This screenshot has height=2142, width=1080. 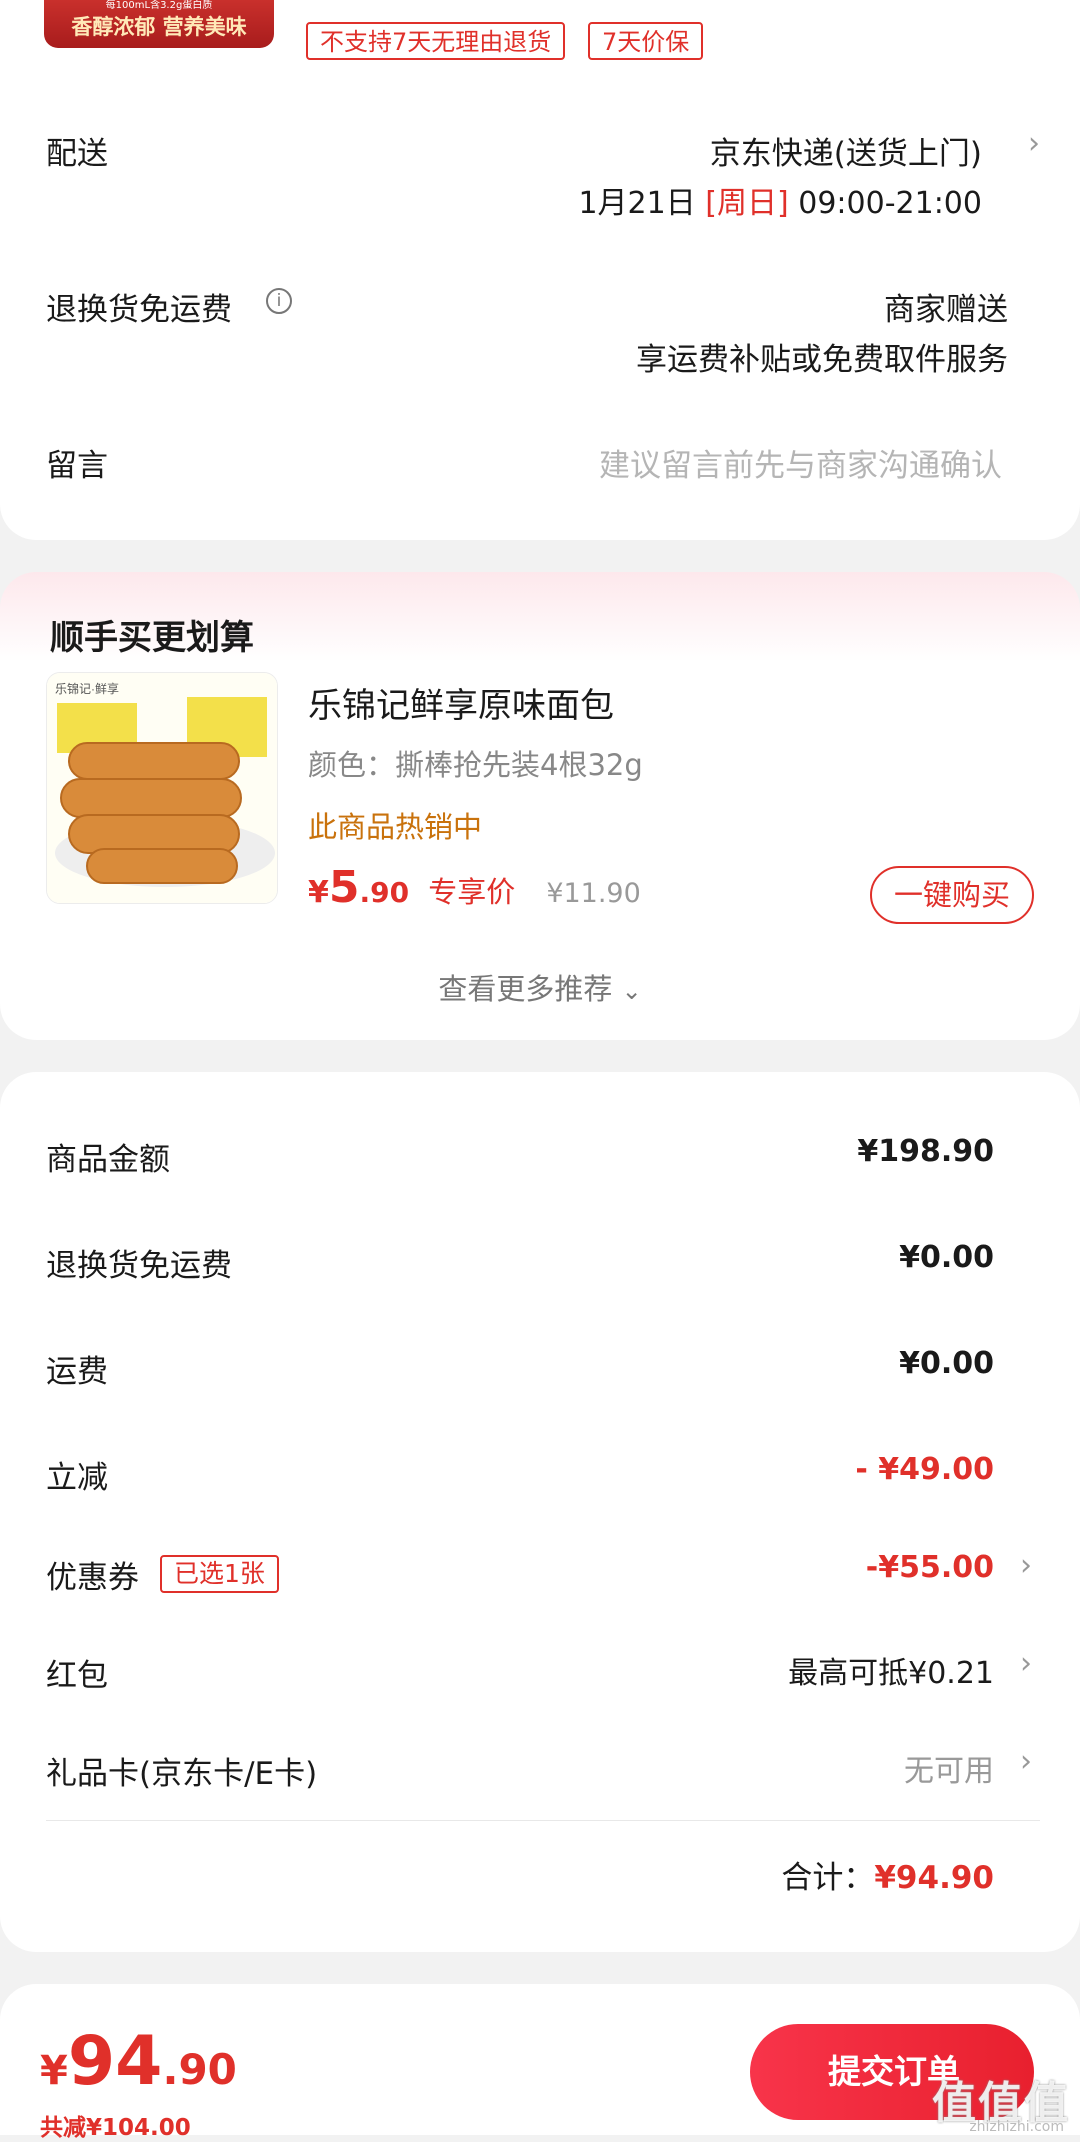 What do you see at coordinates (318, 892) in the screenshot?
I see `price-currency: ¥` at bounding box center [318, 892].